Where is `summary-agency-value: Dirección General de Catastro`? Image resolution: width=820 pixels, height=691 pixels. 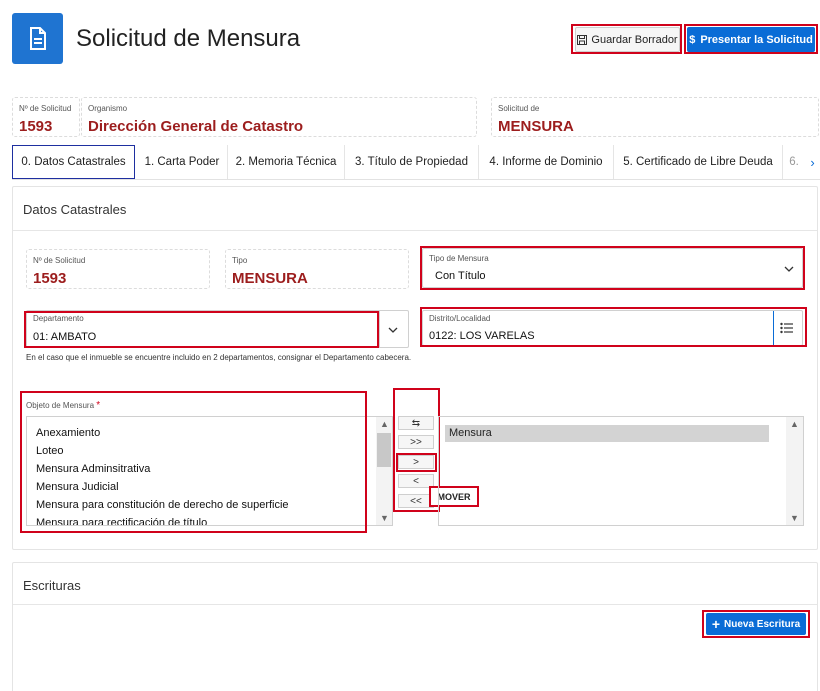 summary-agency-value: Dirección General de Catastro is located at coordinates (196, 126).